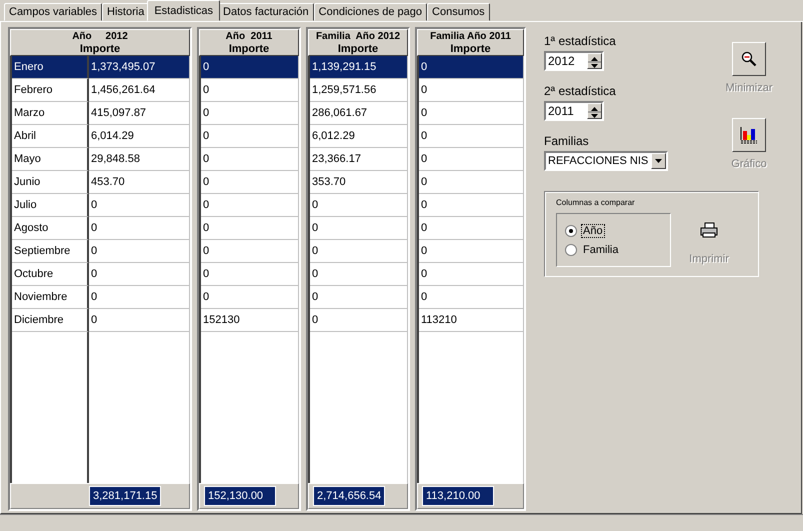  I want to click on magnifier-icon, so click(749, 59).